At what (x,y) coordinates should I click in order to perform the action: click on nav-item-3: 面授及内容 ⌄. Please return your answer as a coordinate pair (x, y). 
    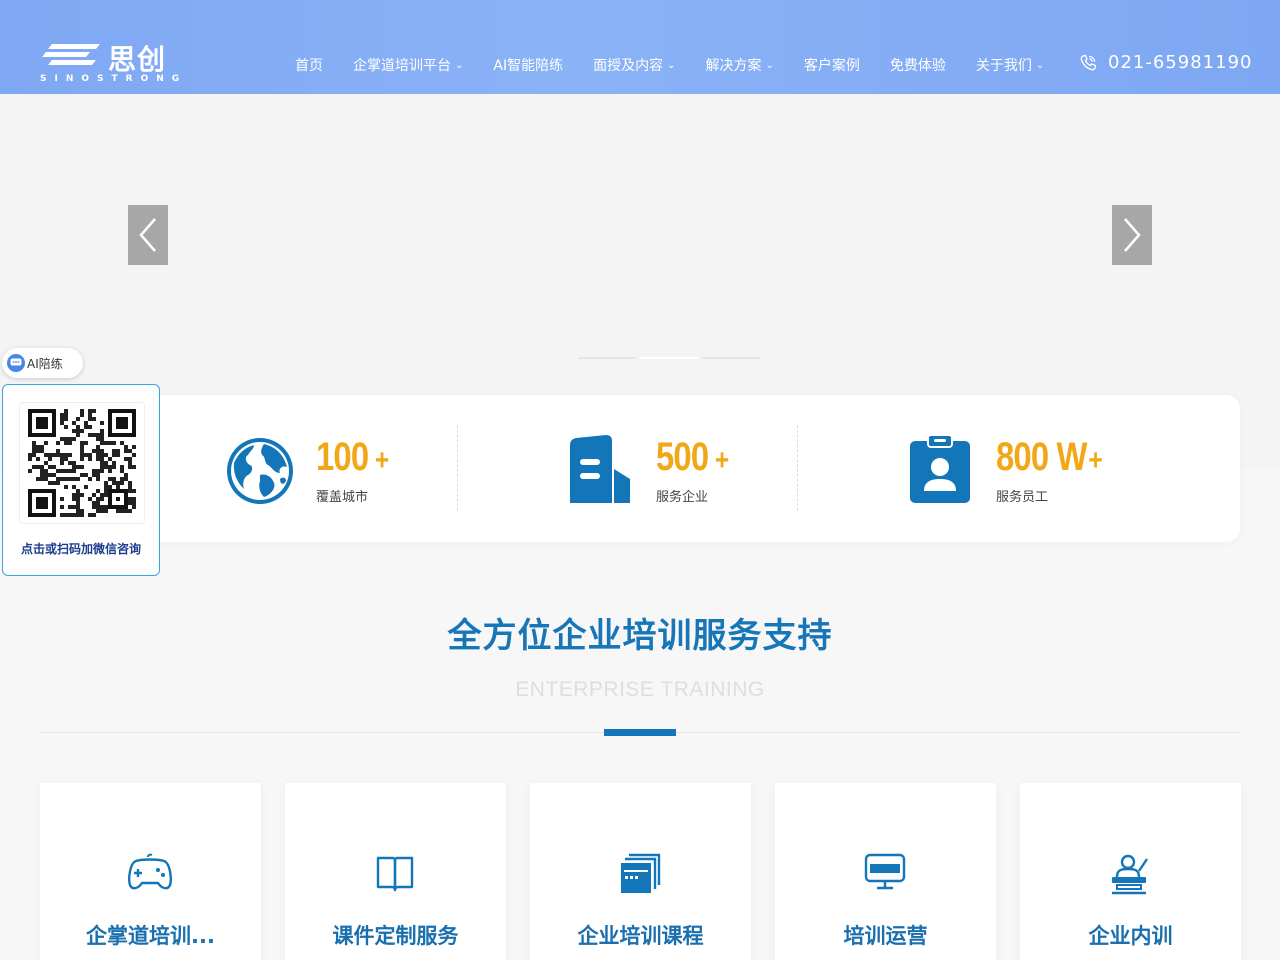
    Looking at the image, I should click on (634, 65).